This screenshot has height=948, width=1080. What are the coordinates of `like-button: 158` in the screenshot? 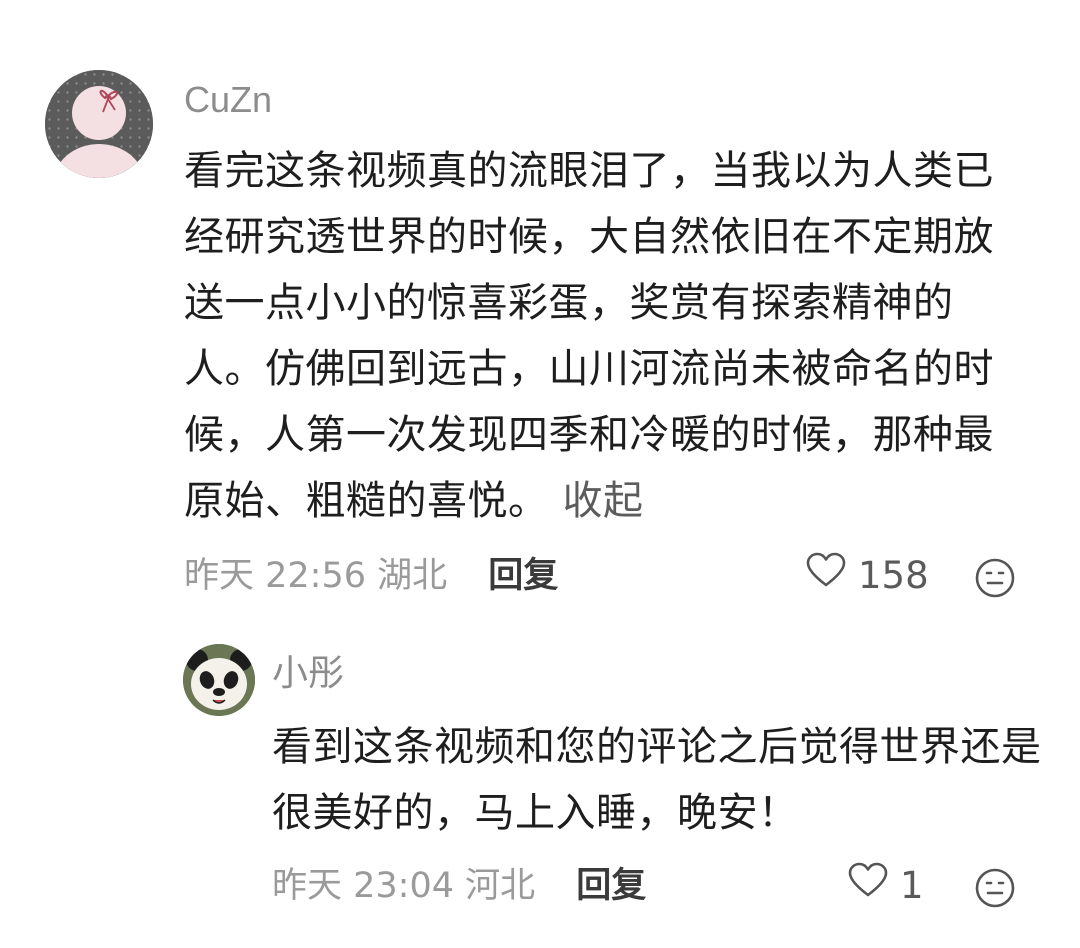 It's located at (867, 576).